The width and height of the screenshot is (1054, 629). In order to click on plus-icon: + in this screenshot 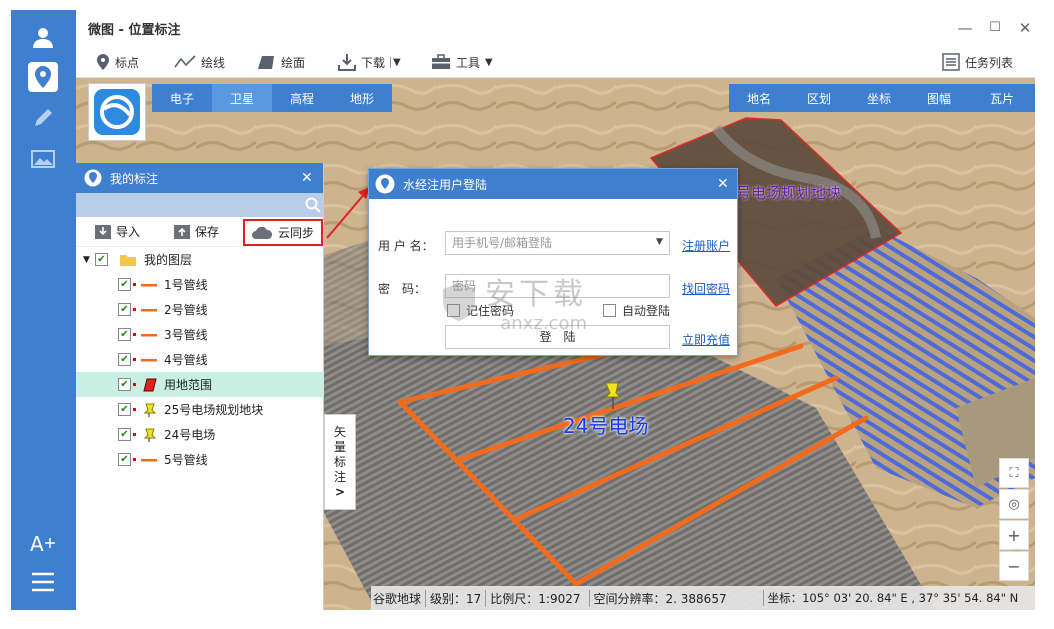, I will do `click(1014, 535)`.